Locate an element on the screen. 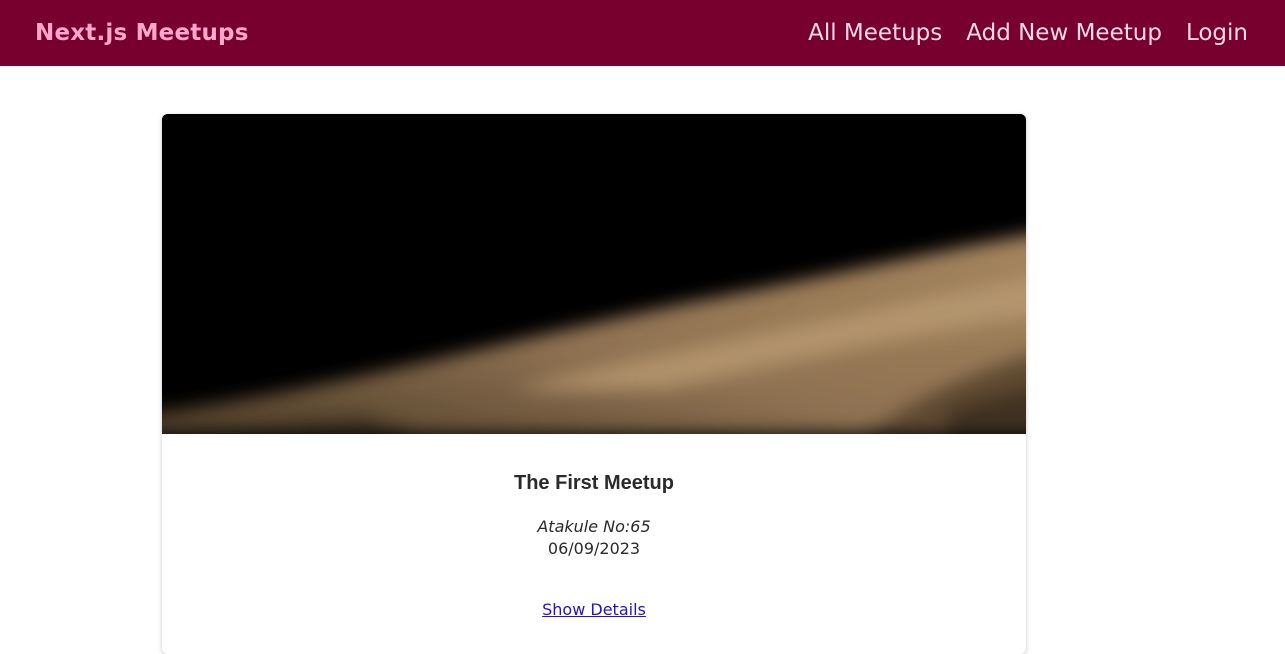 Image resolution: width=1285 pixels, height=654 pixels. meetup-date: 06/09/2023 is located at coordinates (594, 548).